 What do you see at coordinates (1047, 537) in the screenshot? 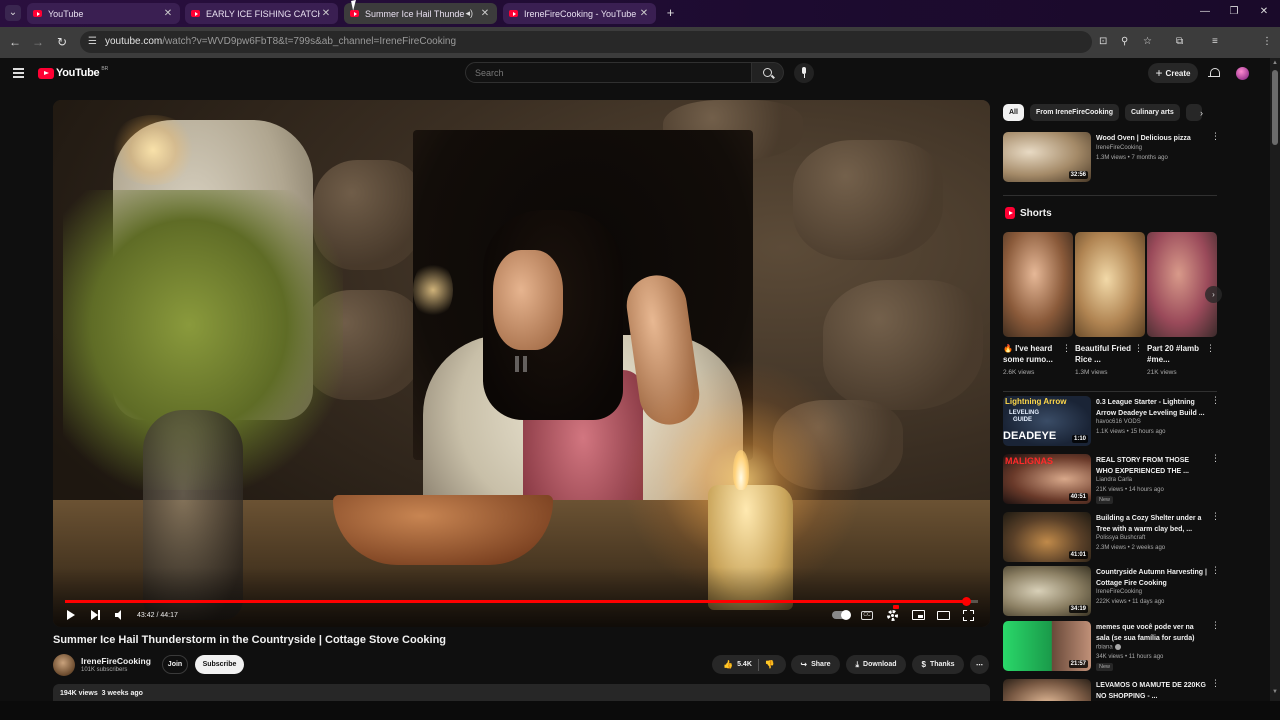
I see `video-thumbnail: 41:01` at bounding box center [1047, 537].